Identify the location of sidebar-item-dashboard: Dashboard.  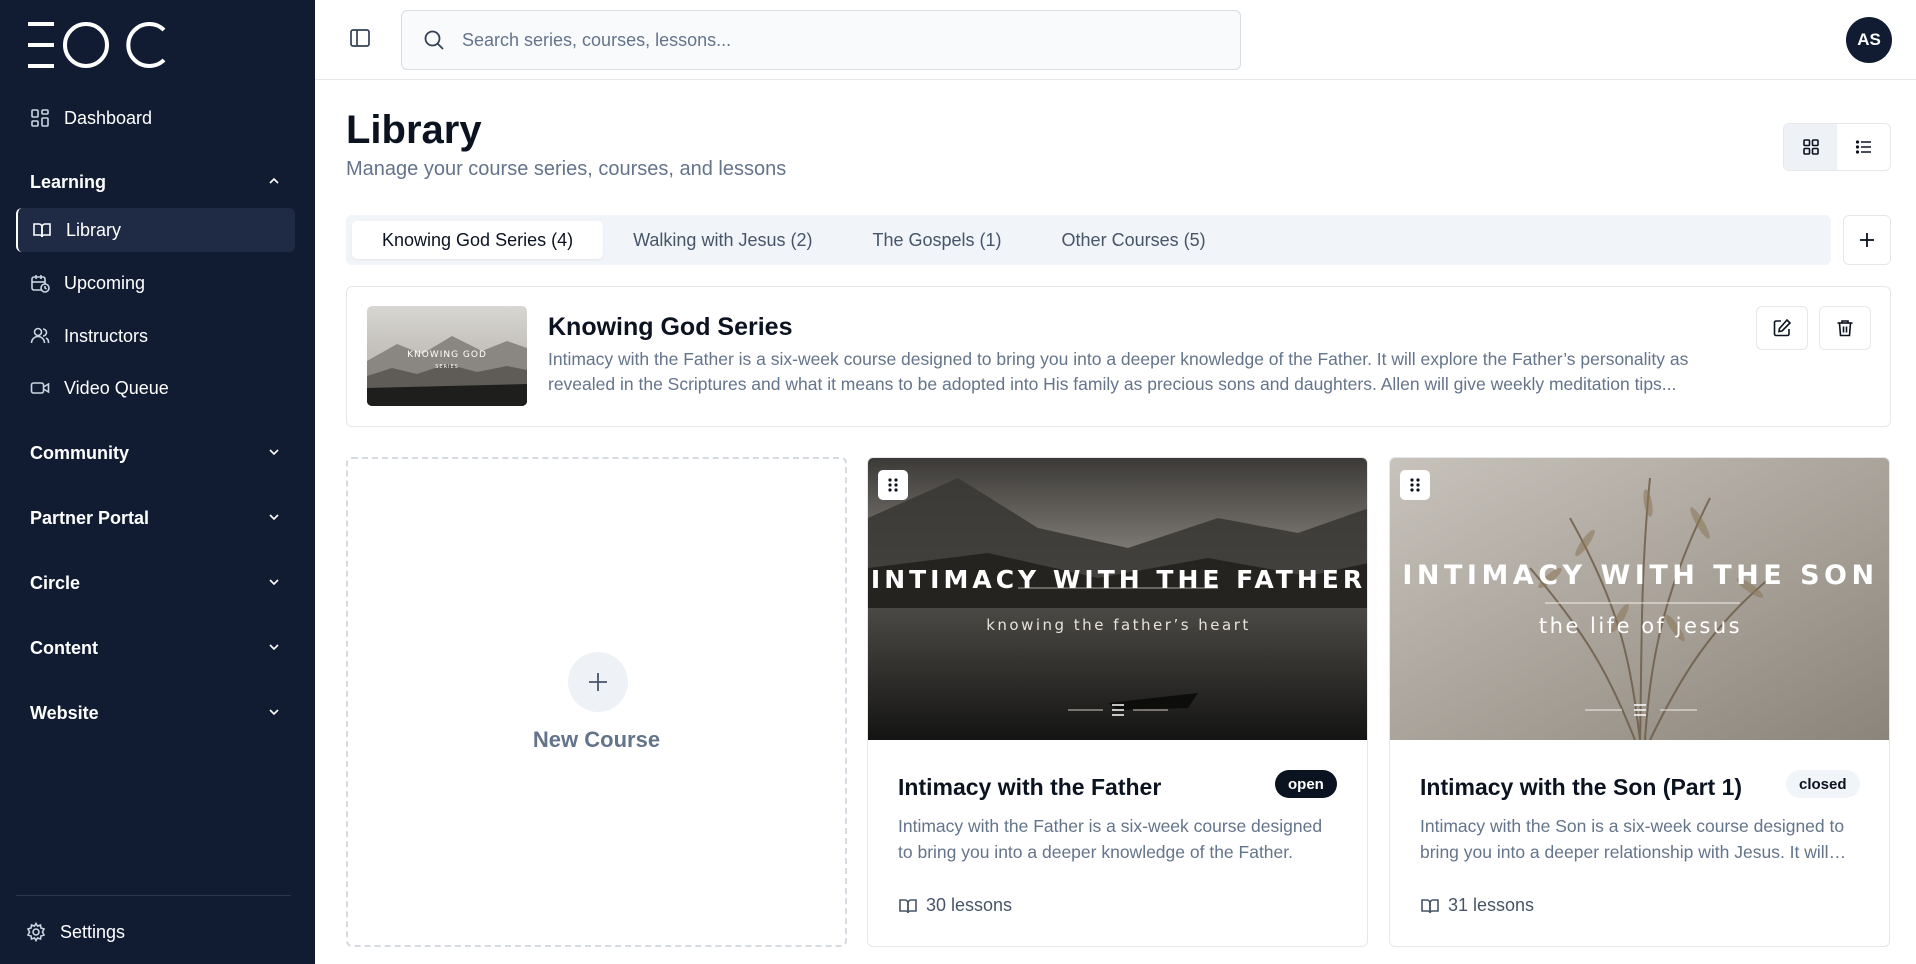
(155, 118).